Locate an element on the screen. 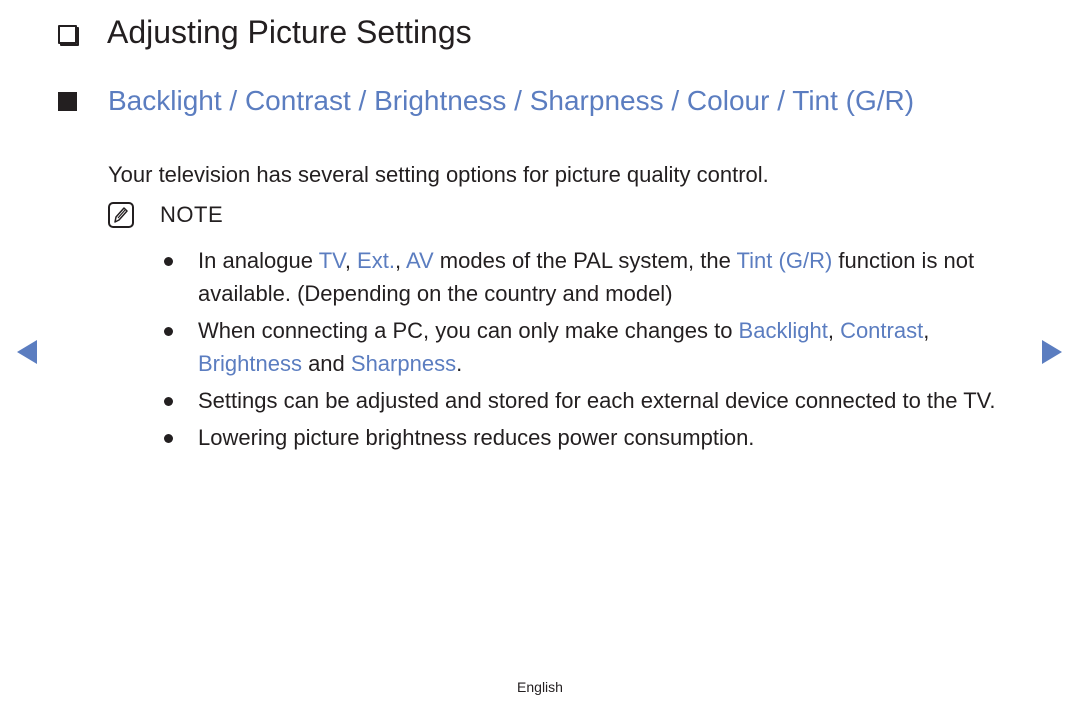  filled-square-icon is located at coordinates (67, 101).